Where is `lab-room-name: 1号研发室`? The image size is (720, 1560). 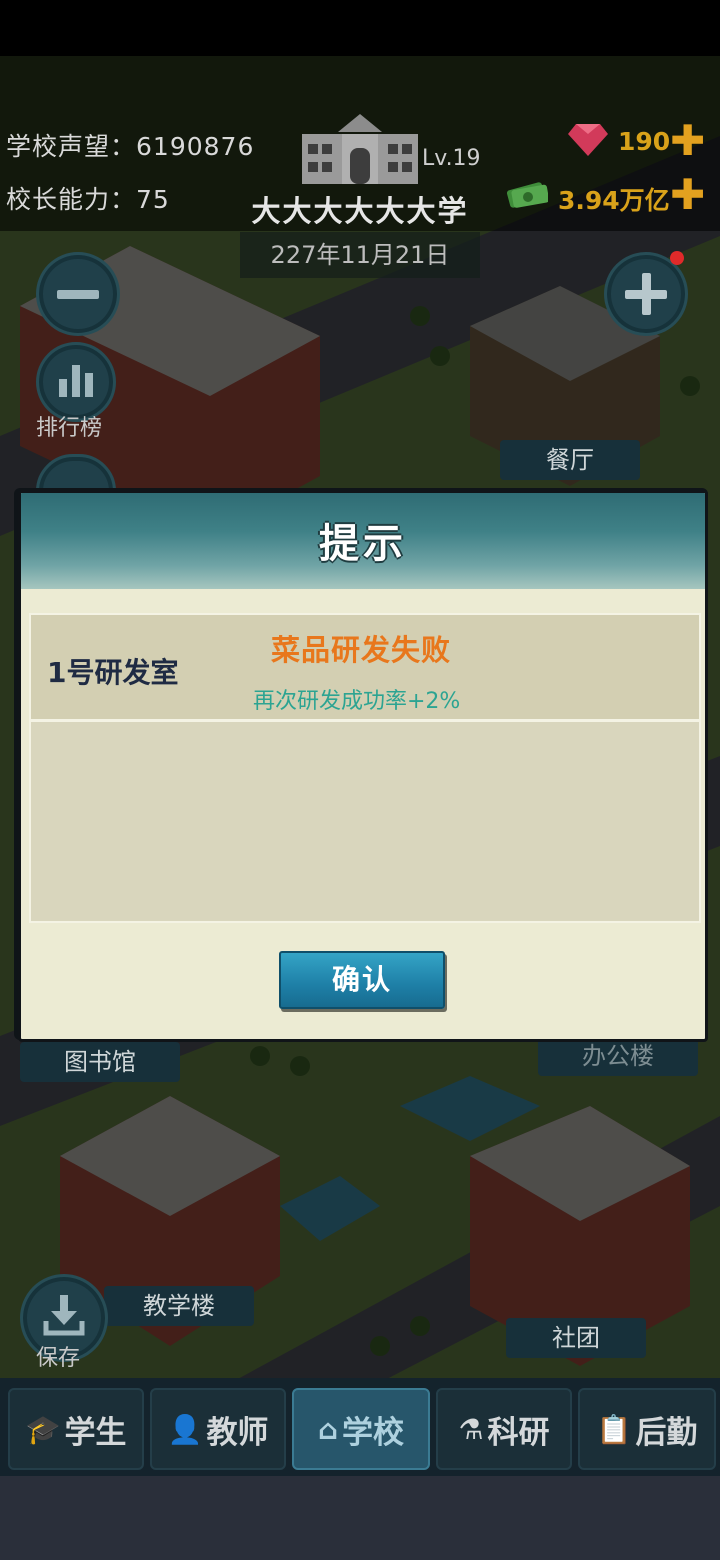 lab-room-name: 1号研发室 is located at coordinates (113, 672).